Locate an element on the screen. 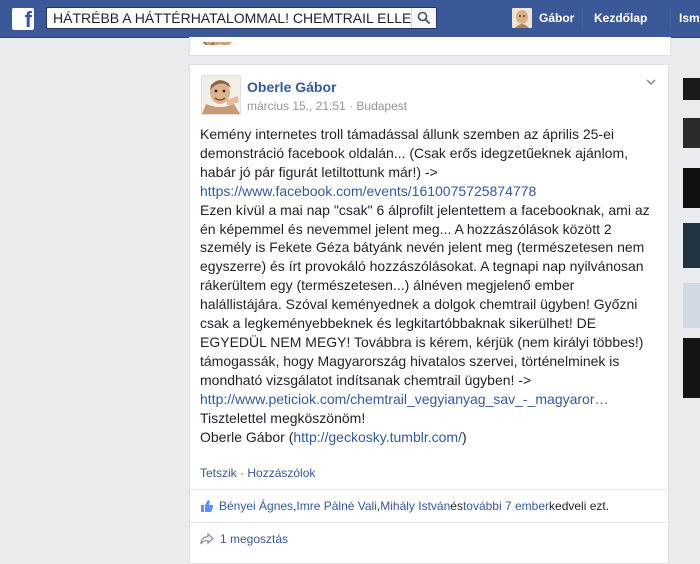  share-icon is located at coordinates (207, 539).